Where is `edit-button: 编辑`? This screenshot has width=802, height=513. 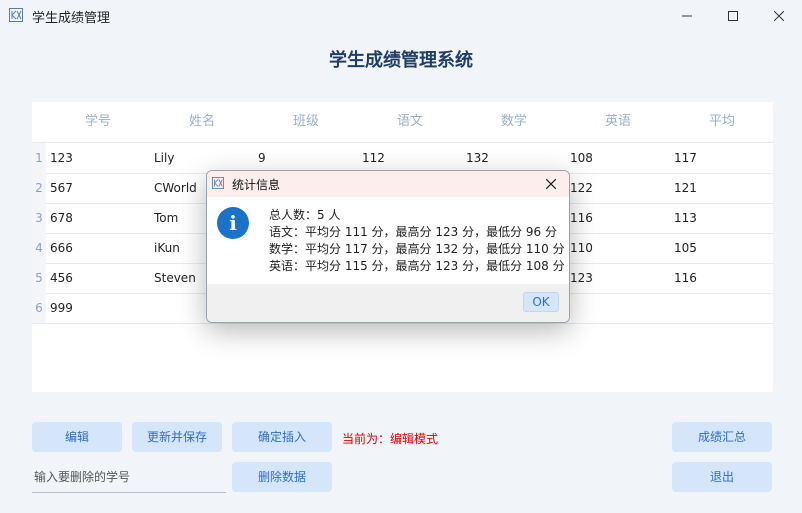 edit-button: 编辑 is located at coordinates (77, 437).